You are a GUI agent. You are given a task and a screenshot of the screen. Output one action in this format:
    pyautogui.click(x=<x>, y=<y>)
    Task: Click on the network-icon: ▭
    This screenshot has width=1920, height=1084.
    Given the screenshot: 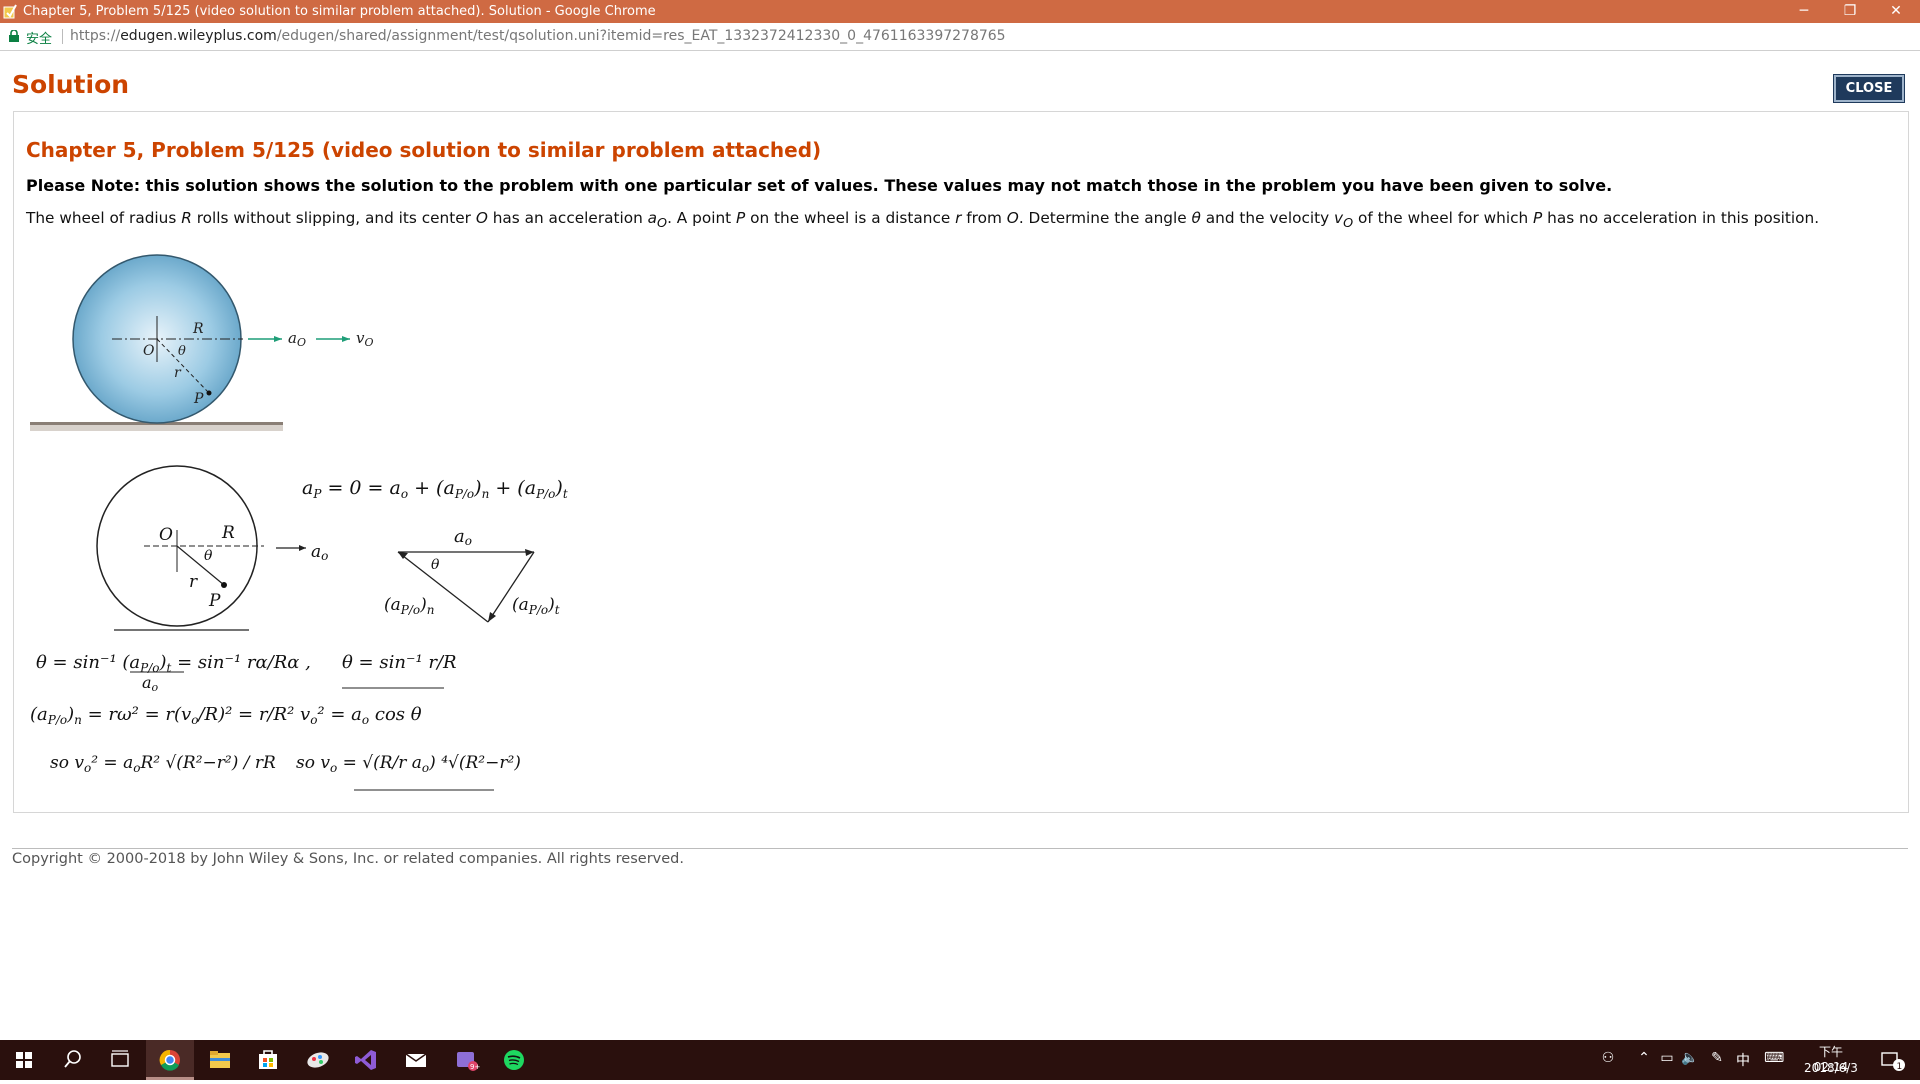 What is the action you would take?
    pyautogui.click(x=1667, y=1060)
    